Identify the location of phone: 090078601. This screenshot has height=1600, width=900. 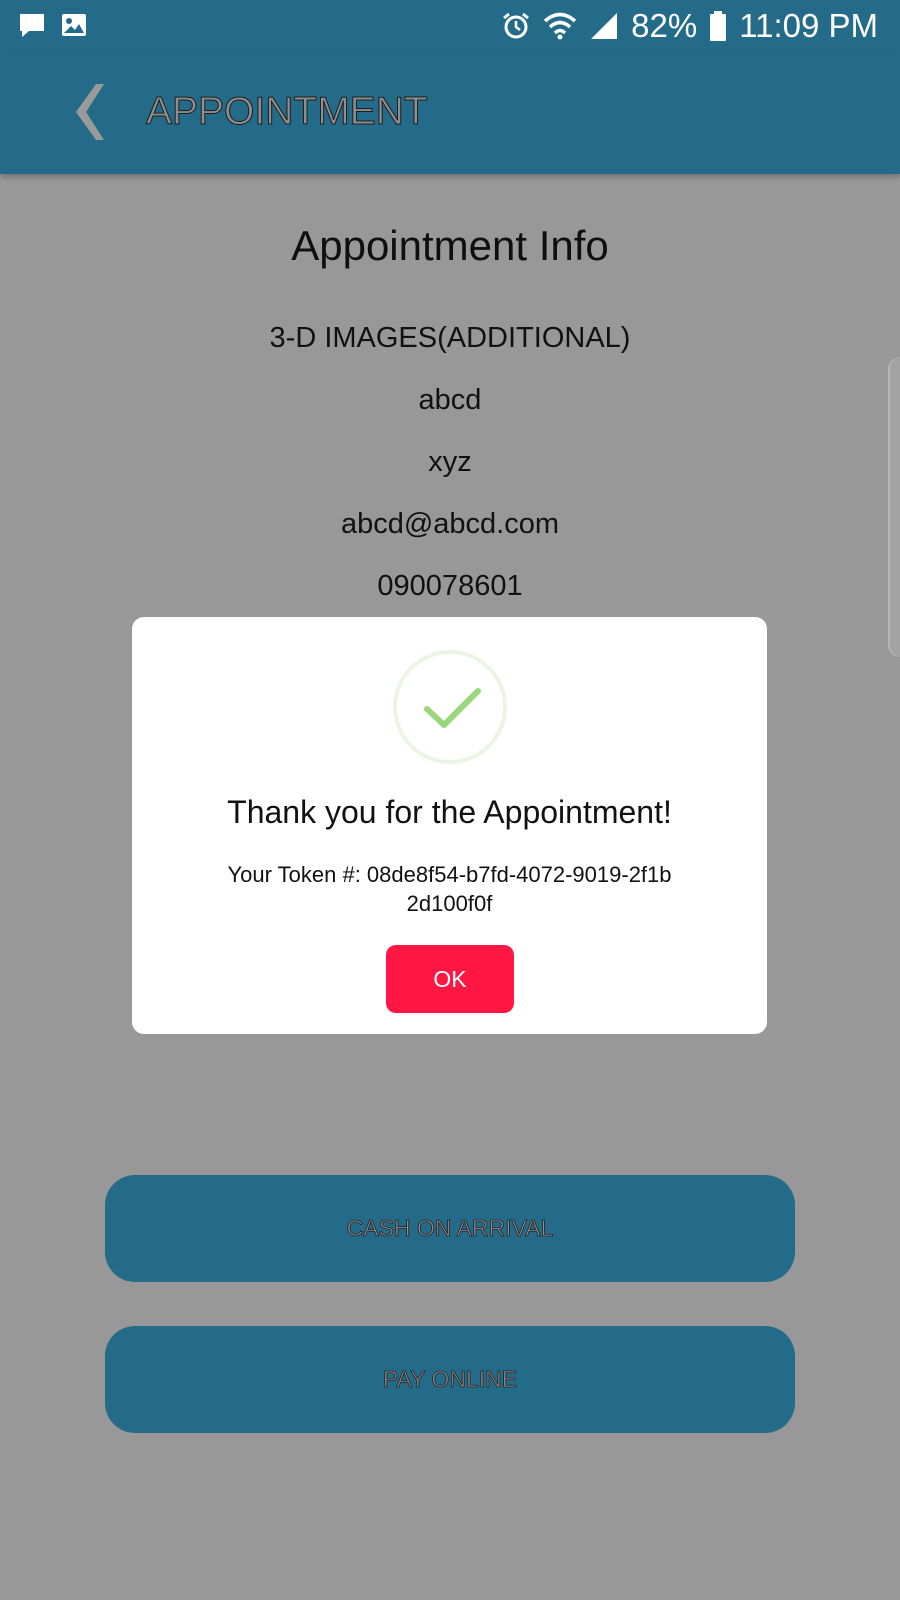
(450, 586).